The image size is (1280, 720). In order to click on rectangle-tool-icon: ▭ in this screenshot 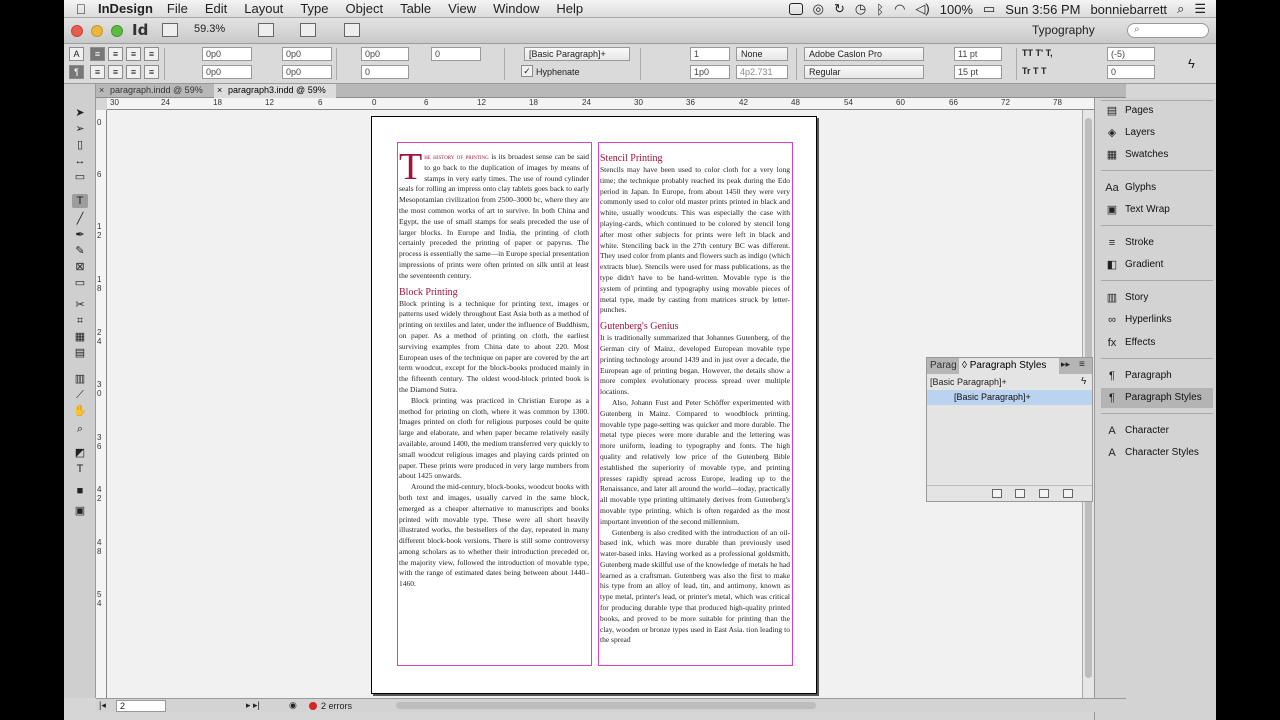, I will do `click(80, 283)`.